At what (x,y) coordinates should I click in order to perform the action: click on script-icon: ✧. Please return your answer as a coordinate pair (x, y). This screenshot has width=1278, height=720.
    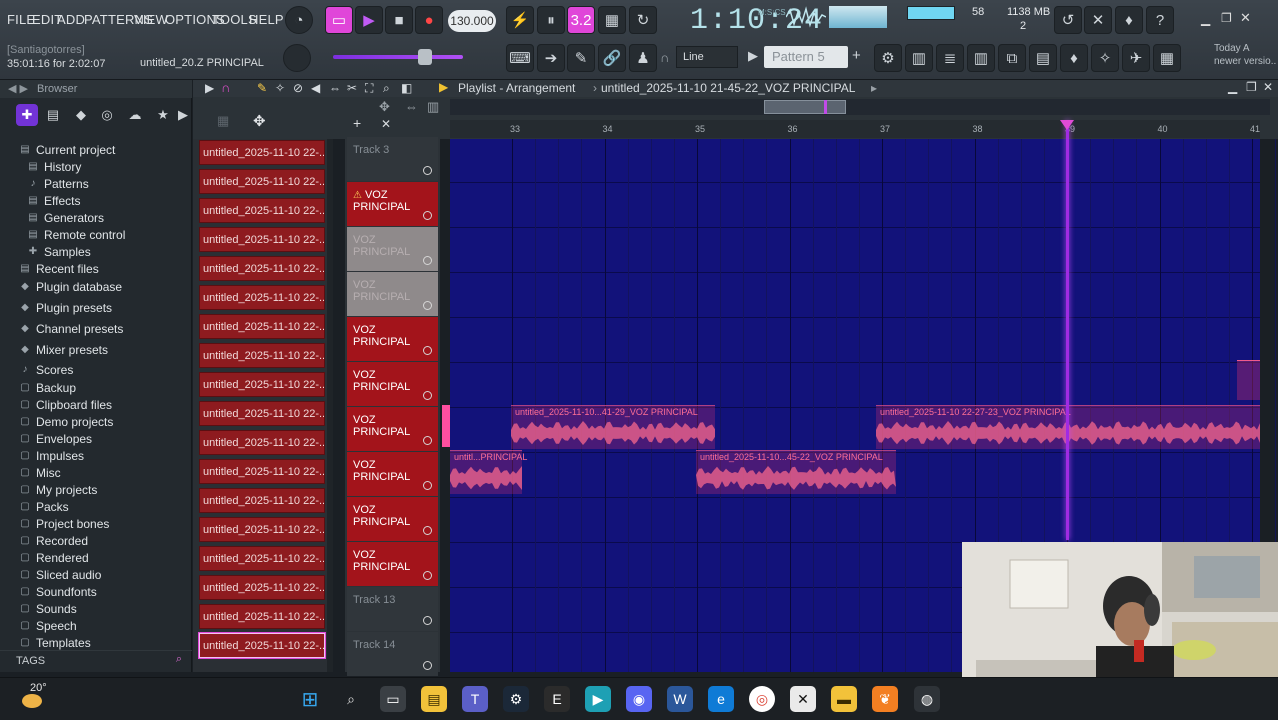
    Looking at the image, I should click on (1105, 58).